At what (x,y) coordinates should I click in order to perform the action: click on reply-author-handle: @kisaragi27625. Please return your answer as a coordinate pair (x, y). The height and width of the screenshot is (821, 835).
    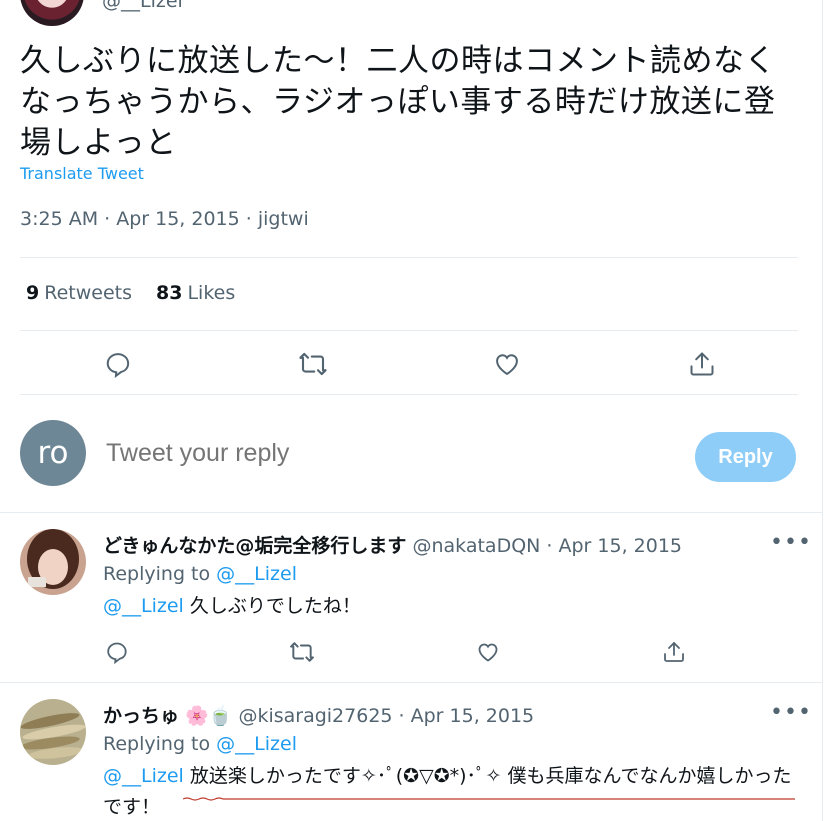
    Looking at the image, I should click on (315, 716).